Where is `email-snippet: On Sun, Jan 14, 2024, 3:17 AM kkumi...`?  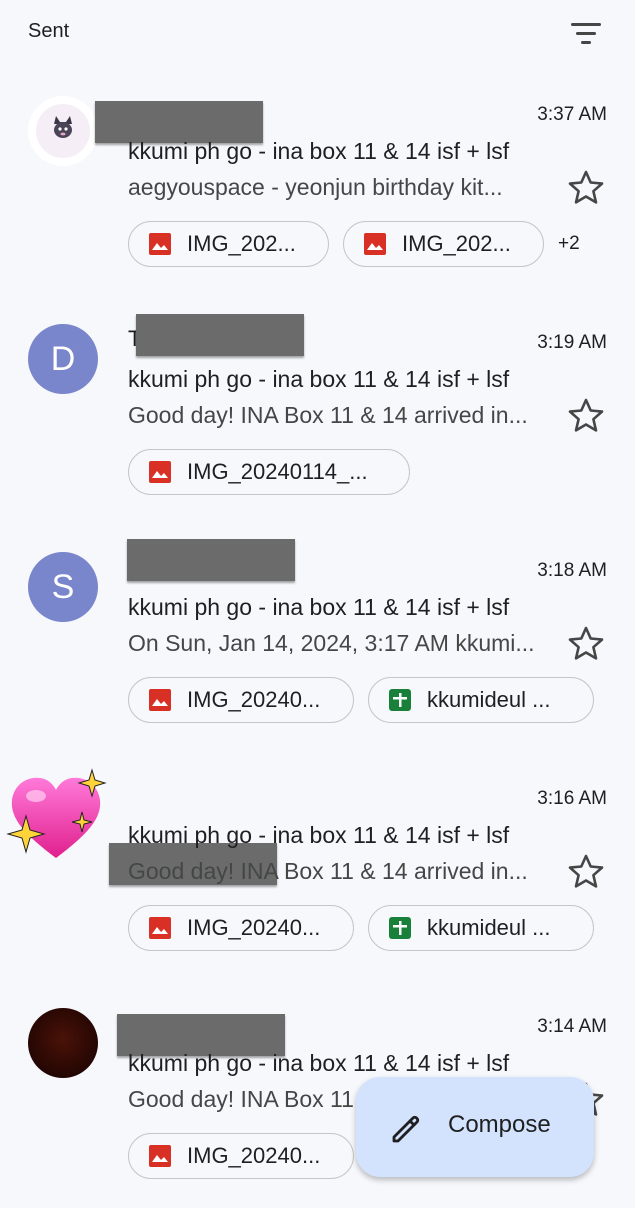 email-snippet: On Sun, Jan 14, 2024, 3:17 AM kkumi... is located at coordinates (331, 643).